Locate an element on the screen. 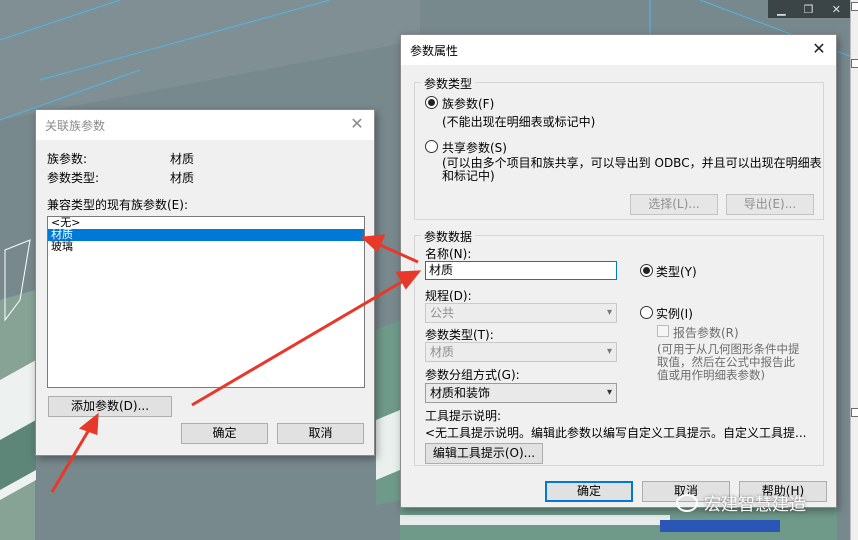 The image size is (858, 540). group-title: 参数类型 is located at coordinates (448, 83).